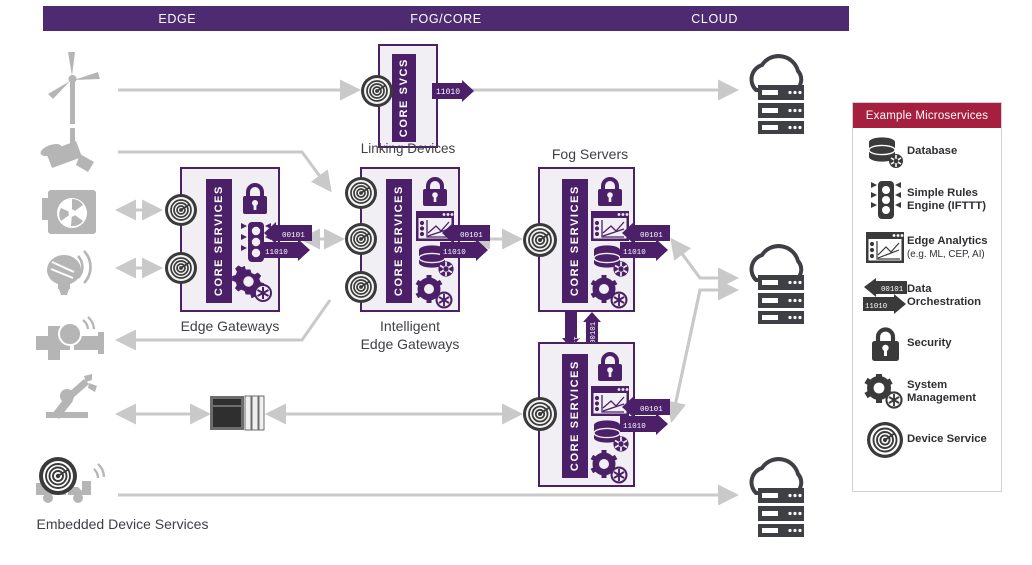 Image resolution: width=1032 pixels, height=565 pixels. What do you see at coordinates (927, 115) in the screenshot?
I see `legend-title: Example Microservices` at bounding box center [927, 115].